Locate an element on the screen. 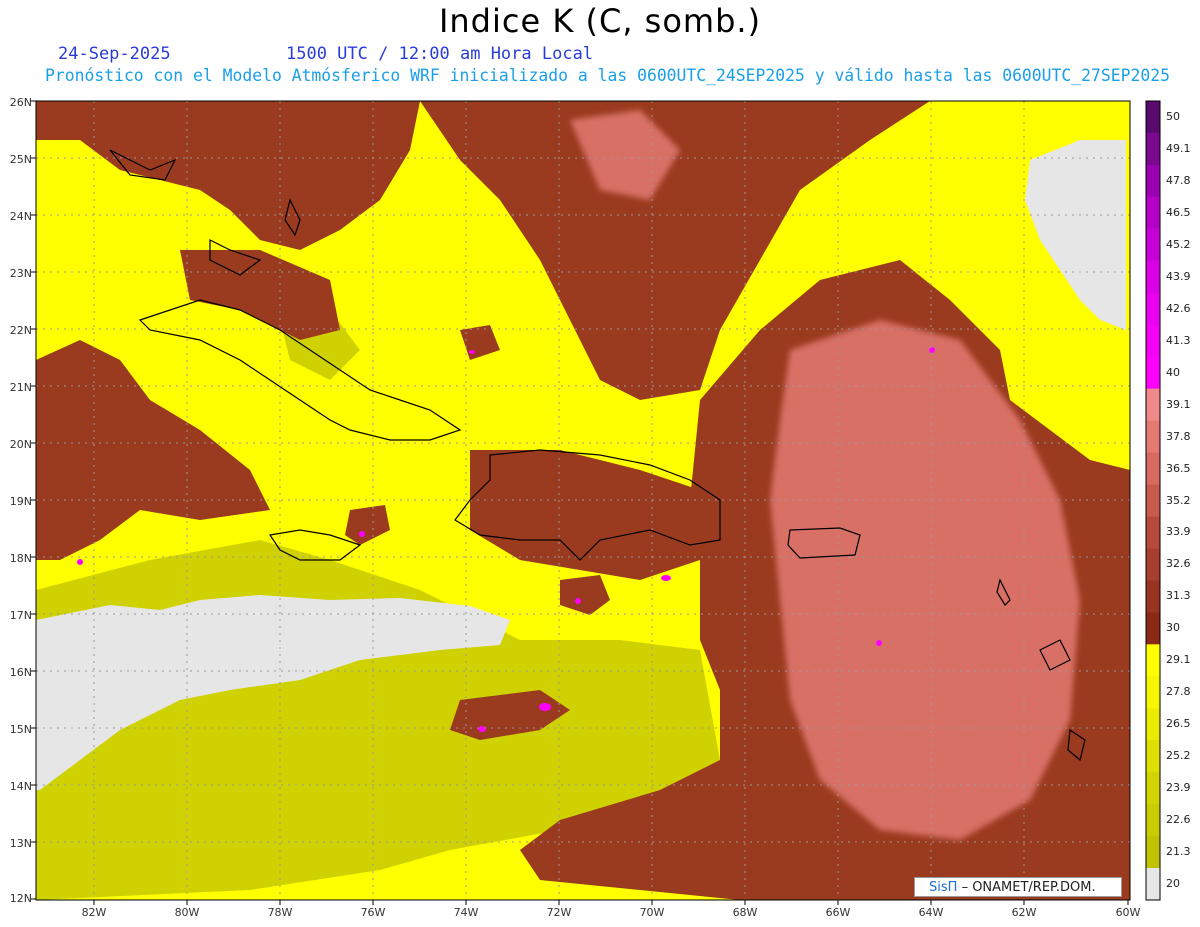 Image resolution: width=1200 pixels, height=927 pixels. colorbar-label: 29.1 is located at coordinates (1178, 660).